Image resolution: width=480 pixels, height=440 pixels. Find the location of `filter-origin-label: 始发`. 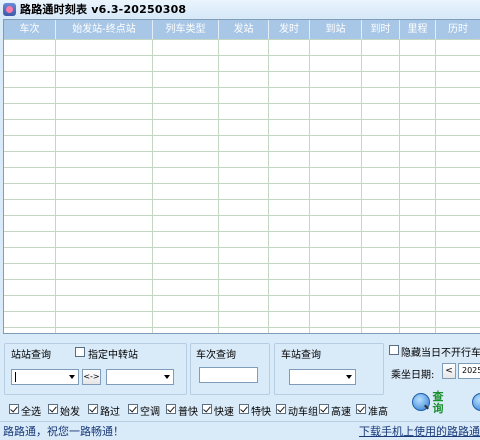

filter-origin-label: 始发 is located at coordinates (70, 412).